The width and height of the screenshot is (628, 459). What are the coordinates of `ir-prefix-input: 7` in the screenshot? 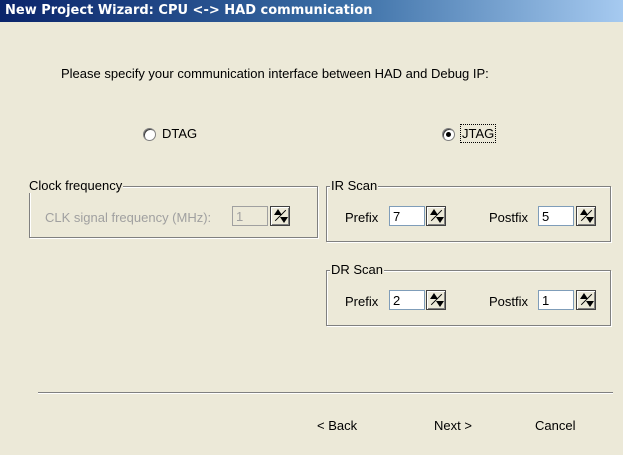 It's located at (407, 216).